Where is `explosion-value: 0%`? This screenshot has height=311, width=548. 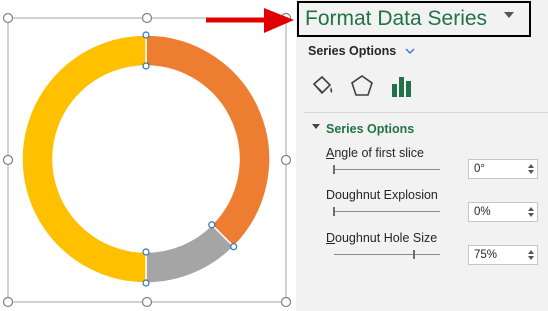
explosion-value: 0% is located at coordinates (482, 212).